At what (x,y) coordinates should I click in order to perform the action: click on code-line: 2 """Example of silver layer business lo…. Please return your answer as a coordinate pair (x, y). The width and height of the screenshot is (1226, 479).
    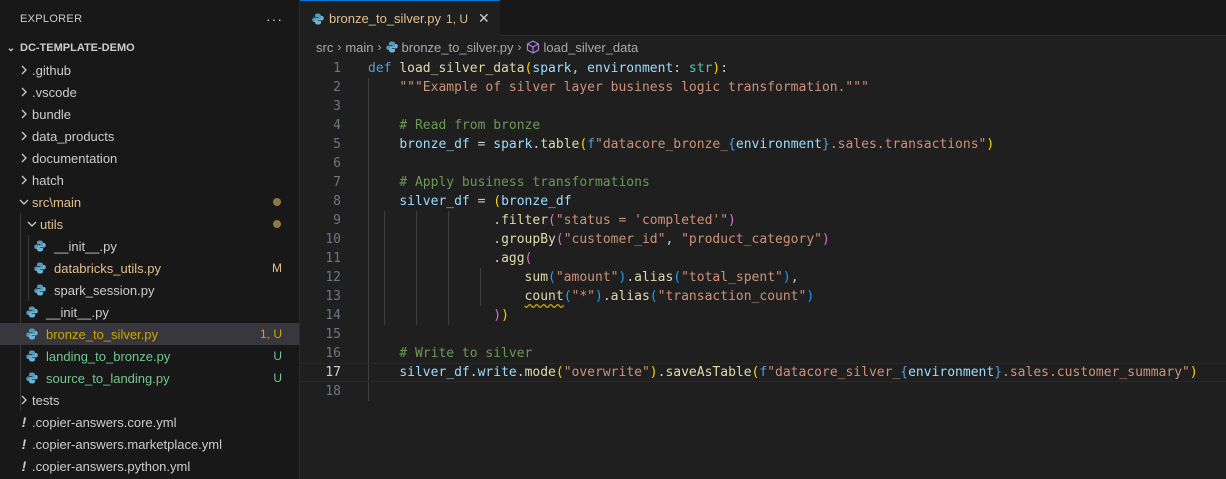
    Looking at the image, I should click on (763, 87).